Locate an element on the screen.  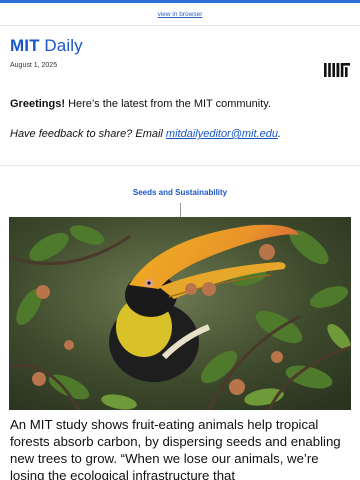
section-label: Seeds and Sustainability is located at coordinates (180, 192).